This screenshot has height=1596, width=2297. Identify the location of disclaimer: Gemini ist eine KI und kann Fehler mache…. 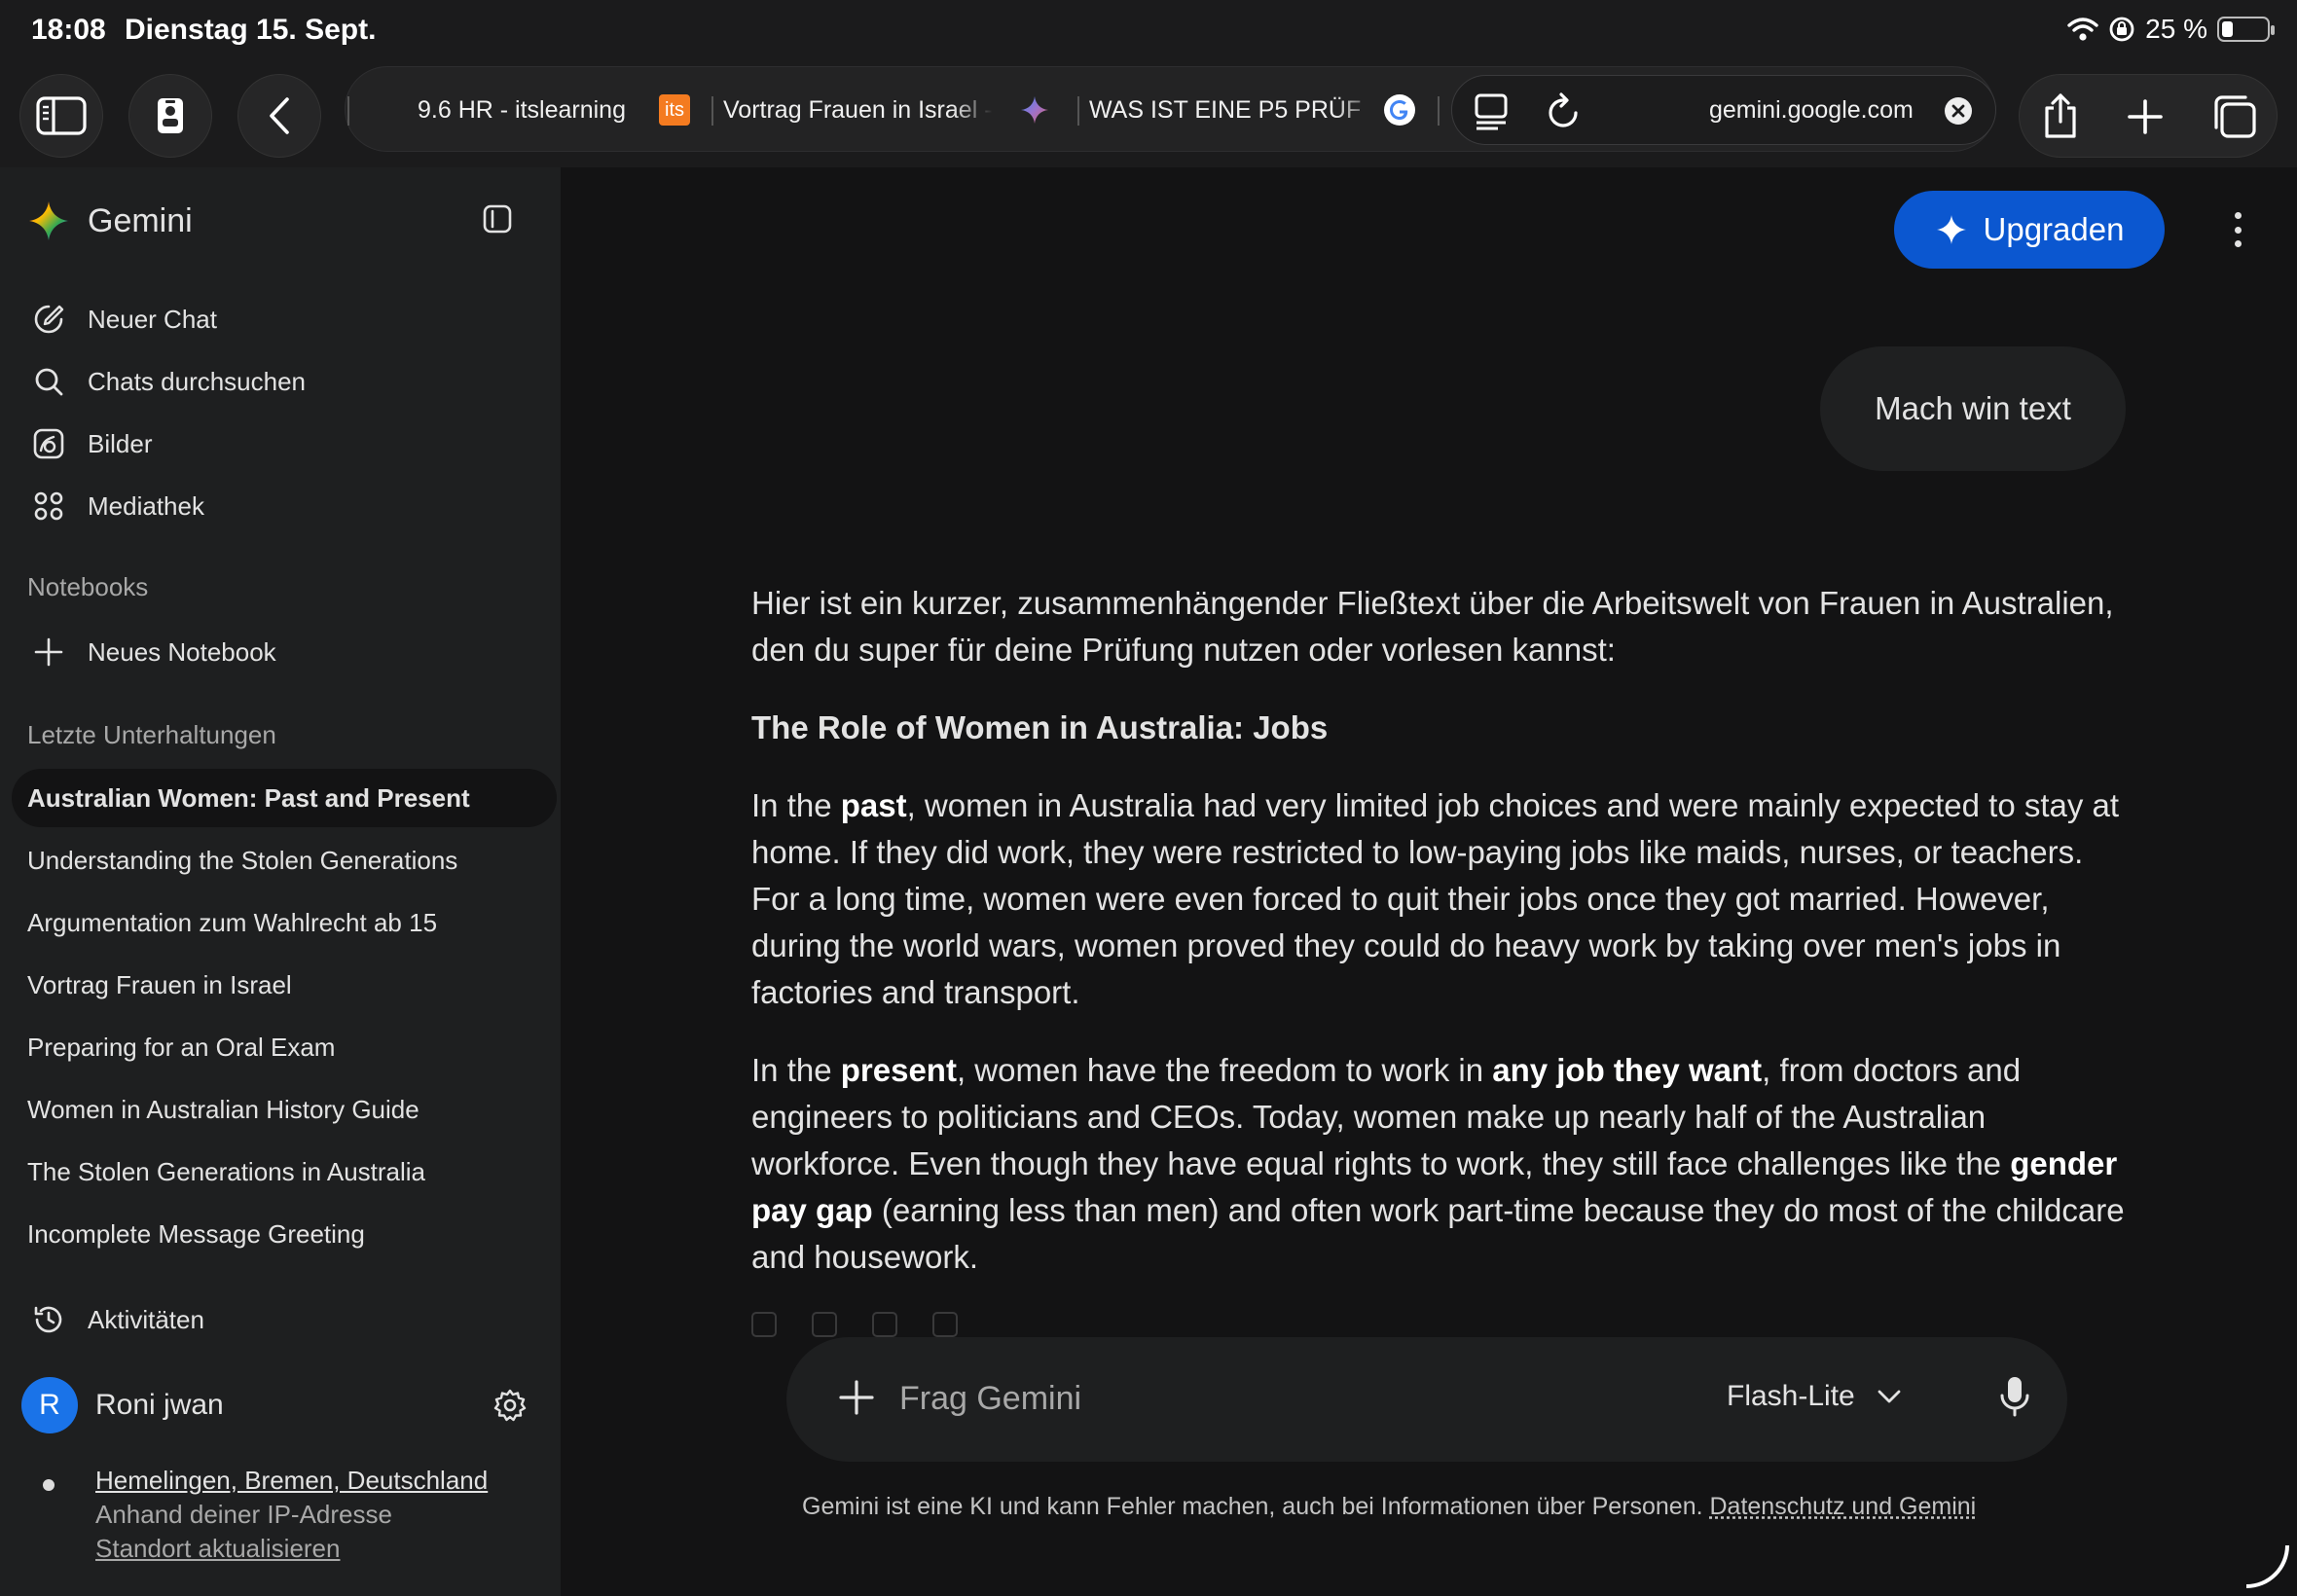
(1390, 1506).